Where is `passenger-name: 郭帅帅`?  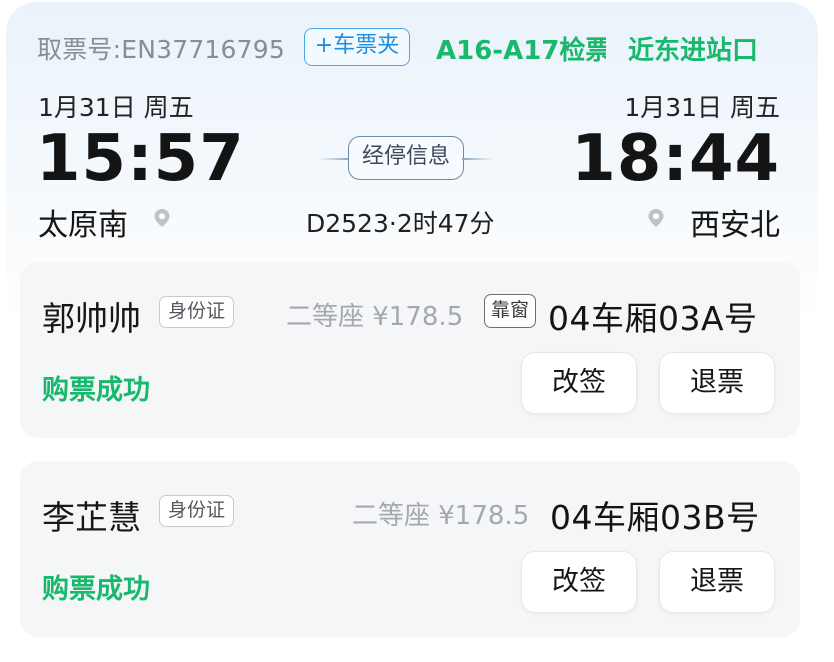 passenger-name: 郭帅帅 is located at coordinates (91, 318).